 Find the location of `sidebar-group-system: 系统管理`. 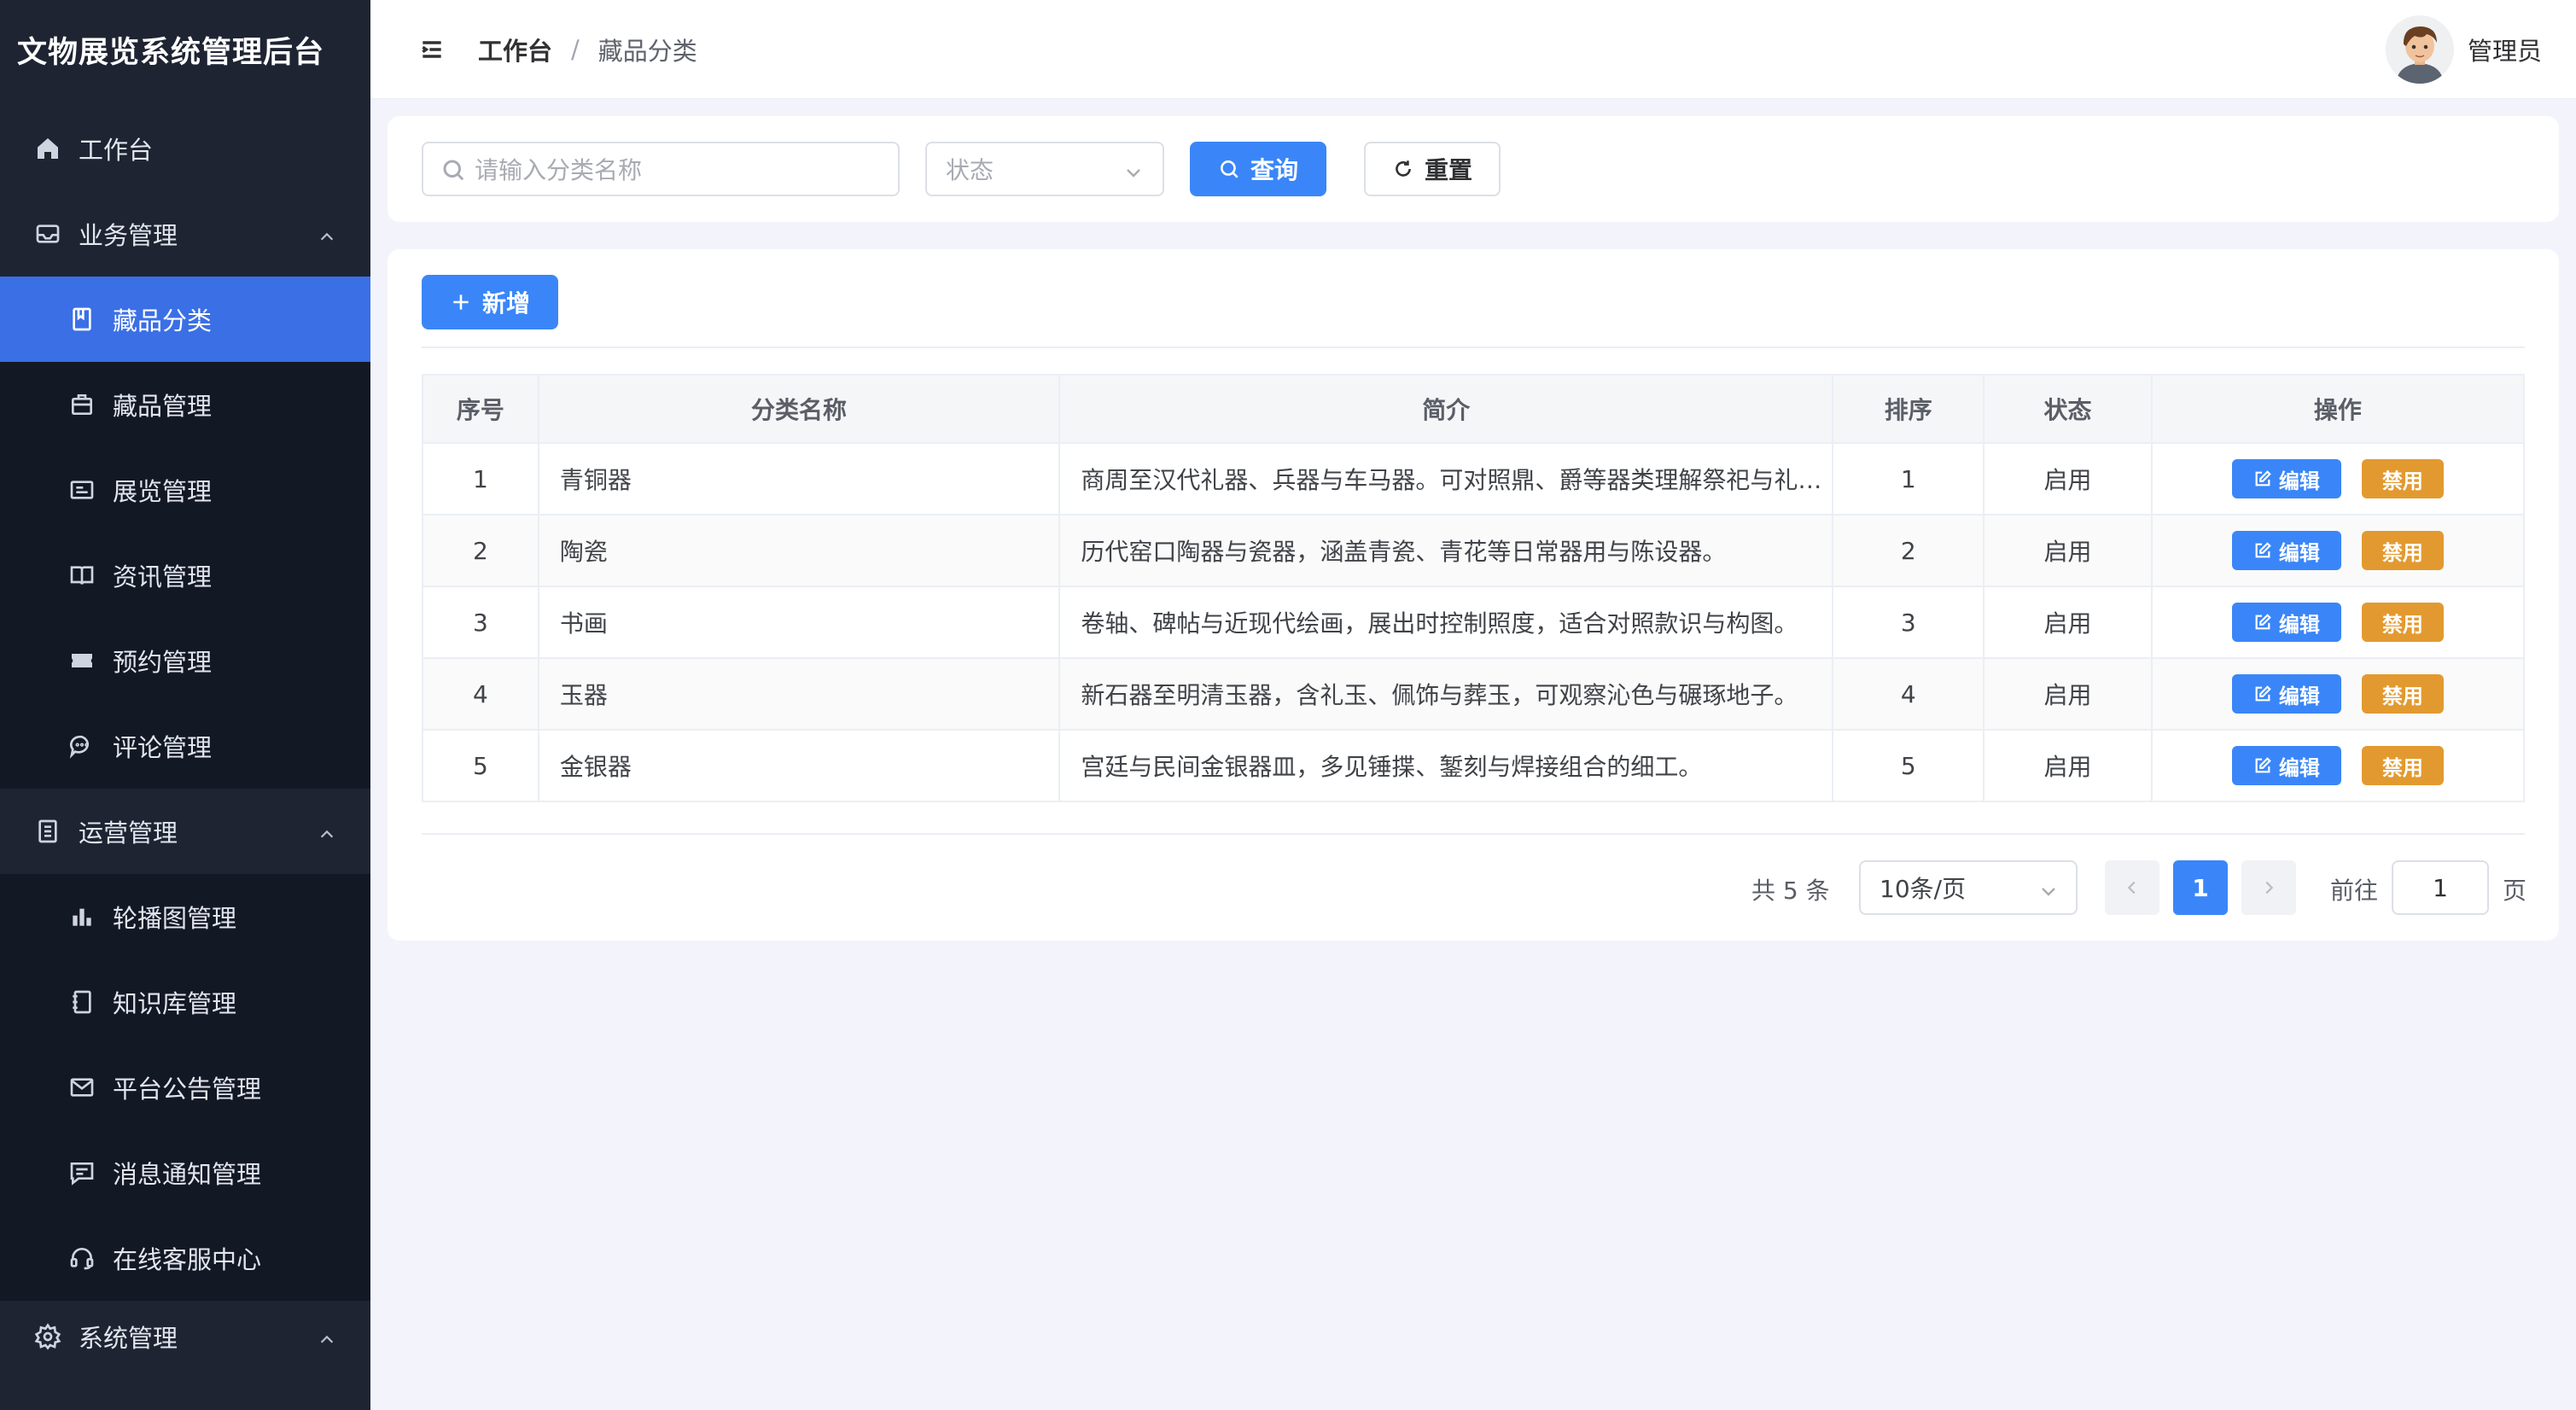

sidebar-group-system: 系统管理 is located at coordinates (185, 1336).